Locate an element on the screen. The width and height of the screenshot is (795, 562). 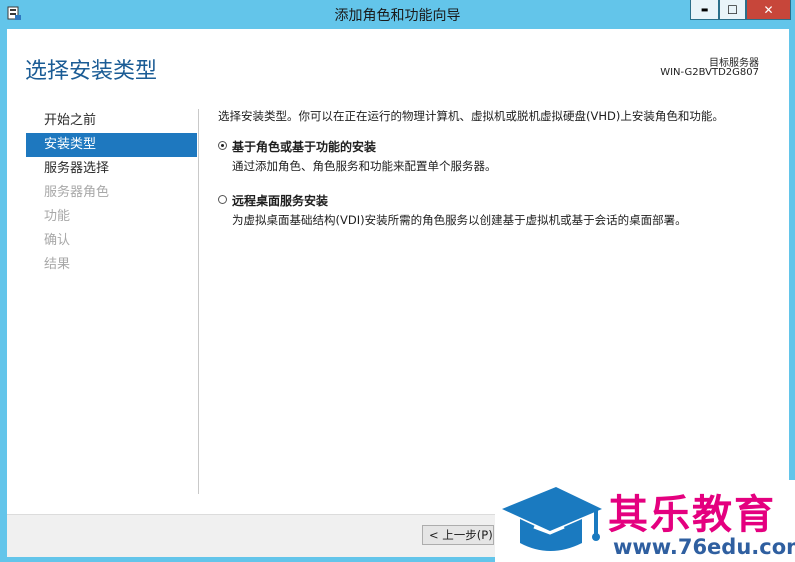
close-icon: ✕ is located at coordinates (768, 9).